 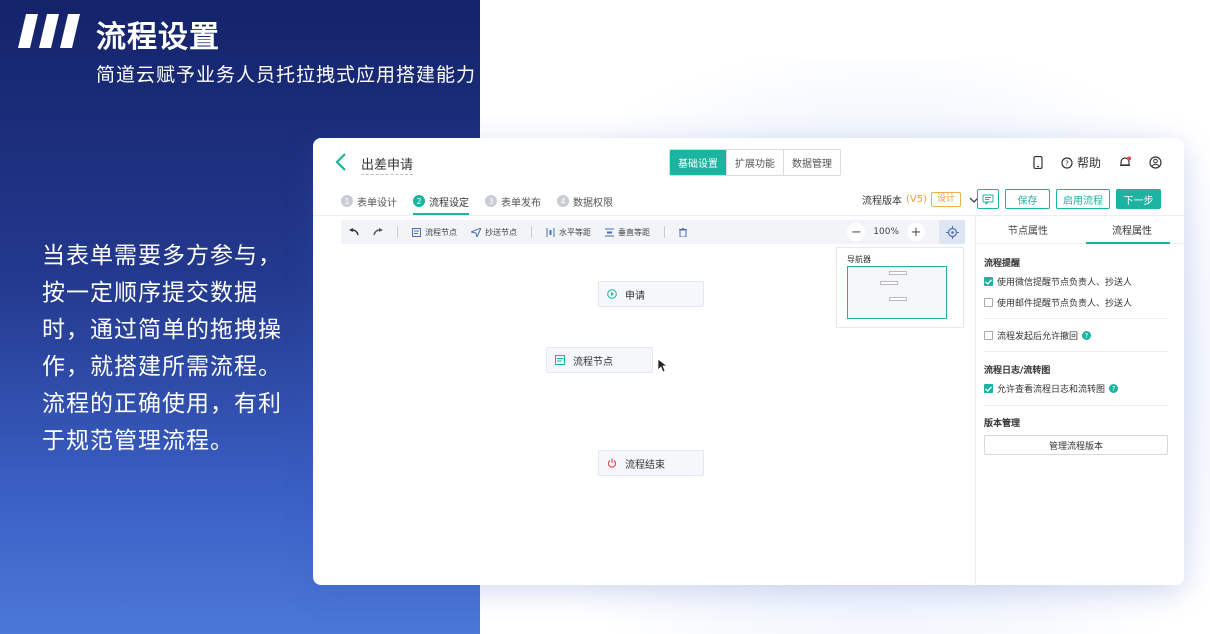 I want to click on step-label: 流程设定, so click(x=449, y=203).